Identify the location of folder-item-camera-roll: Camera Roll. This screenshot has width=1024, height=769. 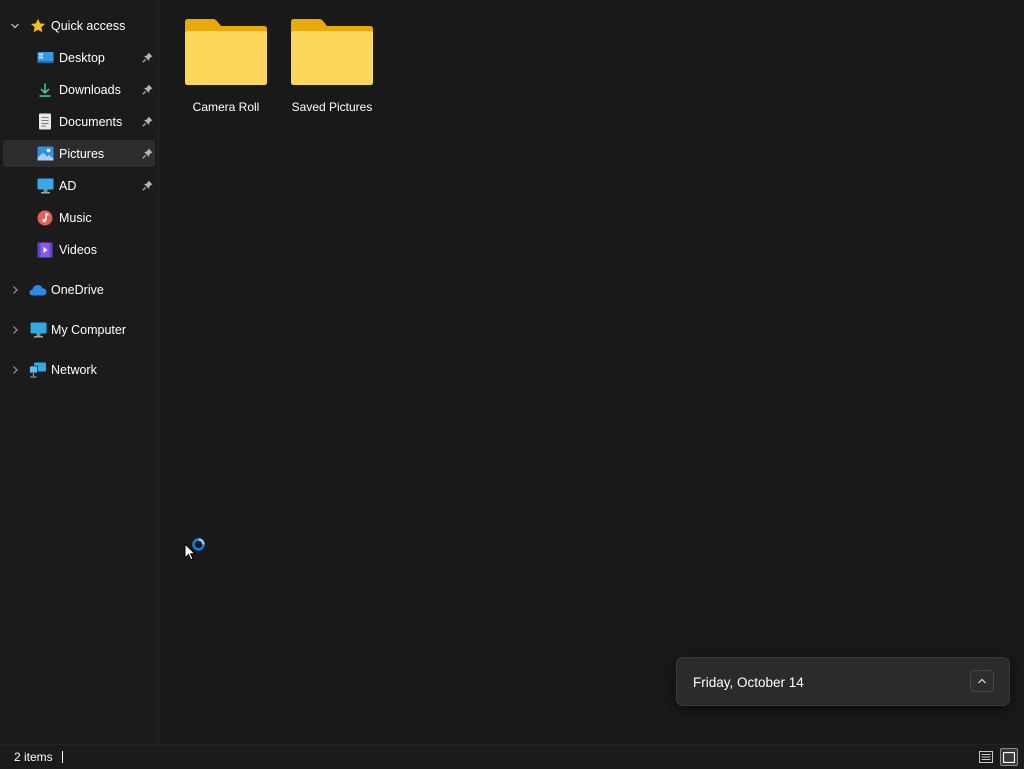
(226, 66).